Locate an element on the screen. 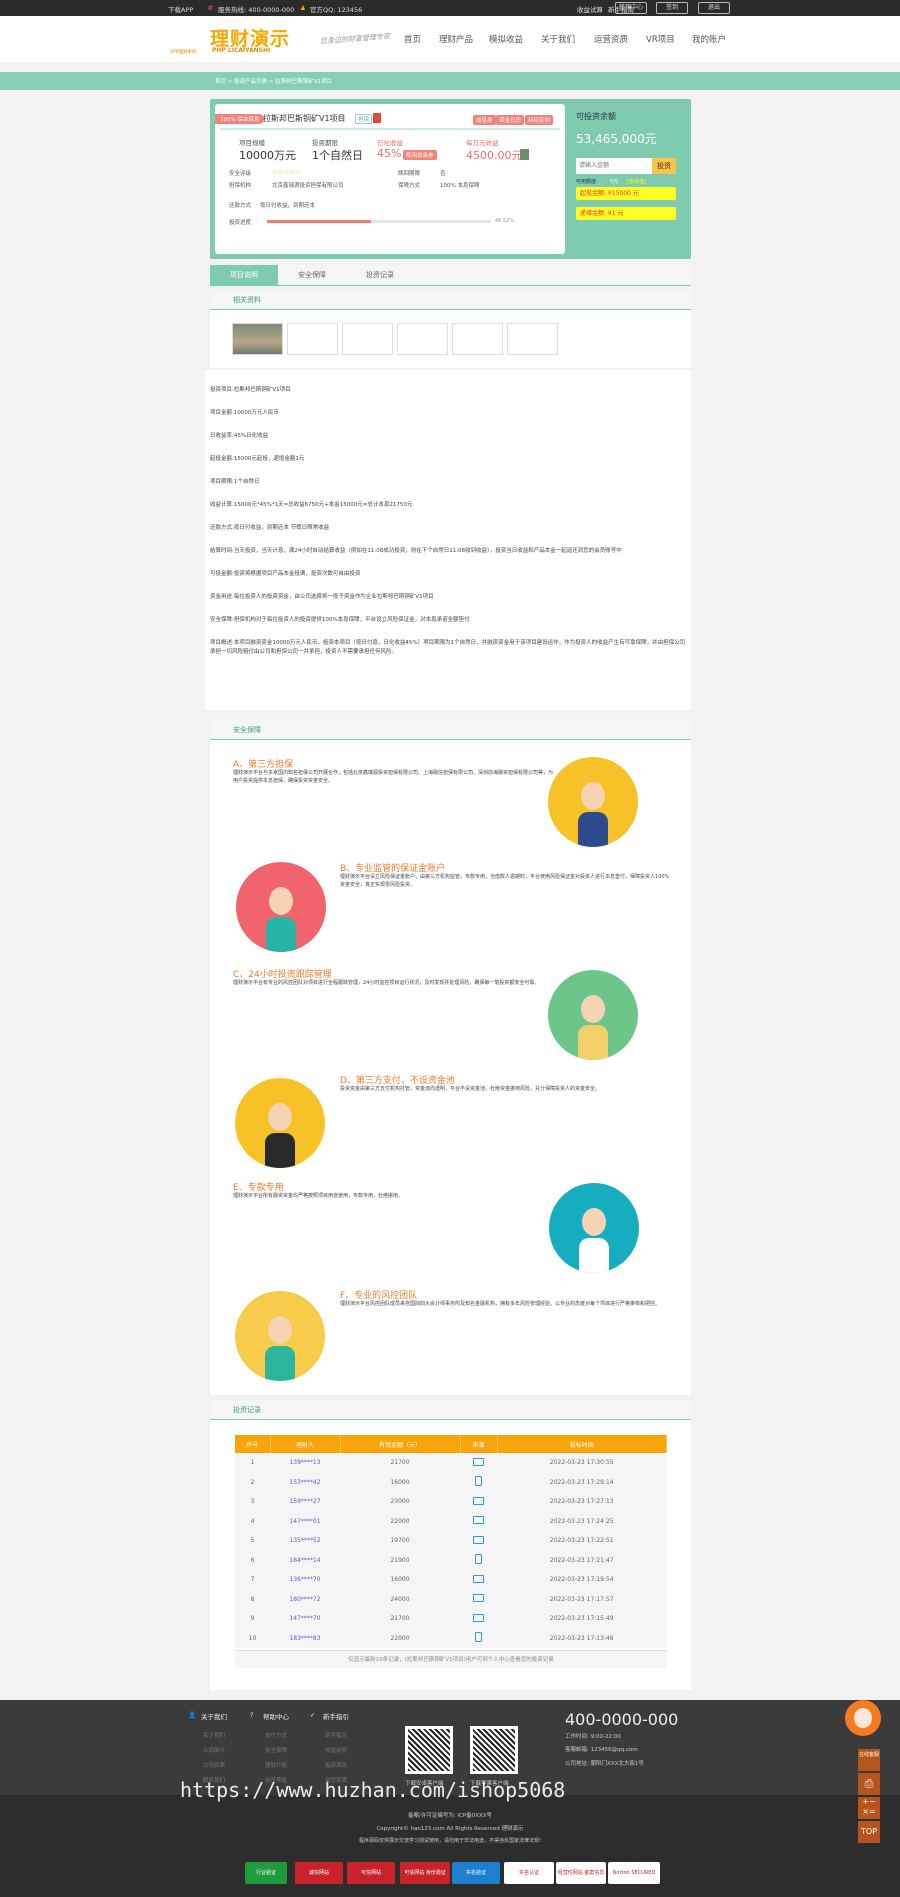 This screenshot has height=1897, width=900. recharge-link: [去充值] is located at coordinates (636, 181).